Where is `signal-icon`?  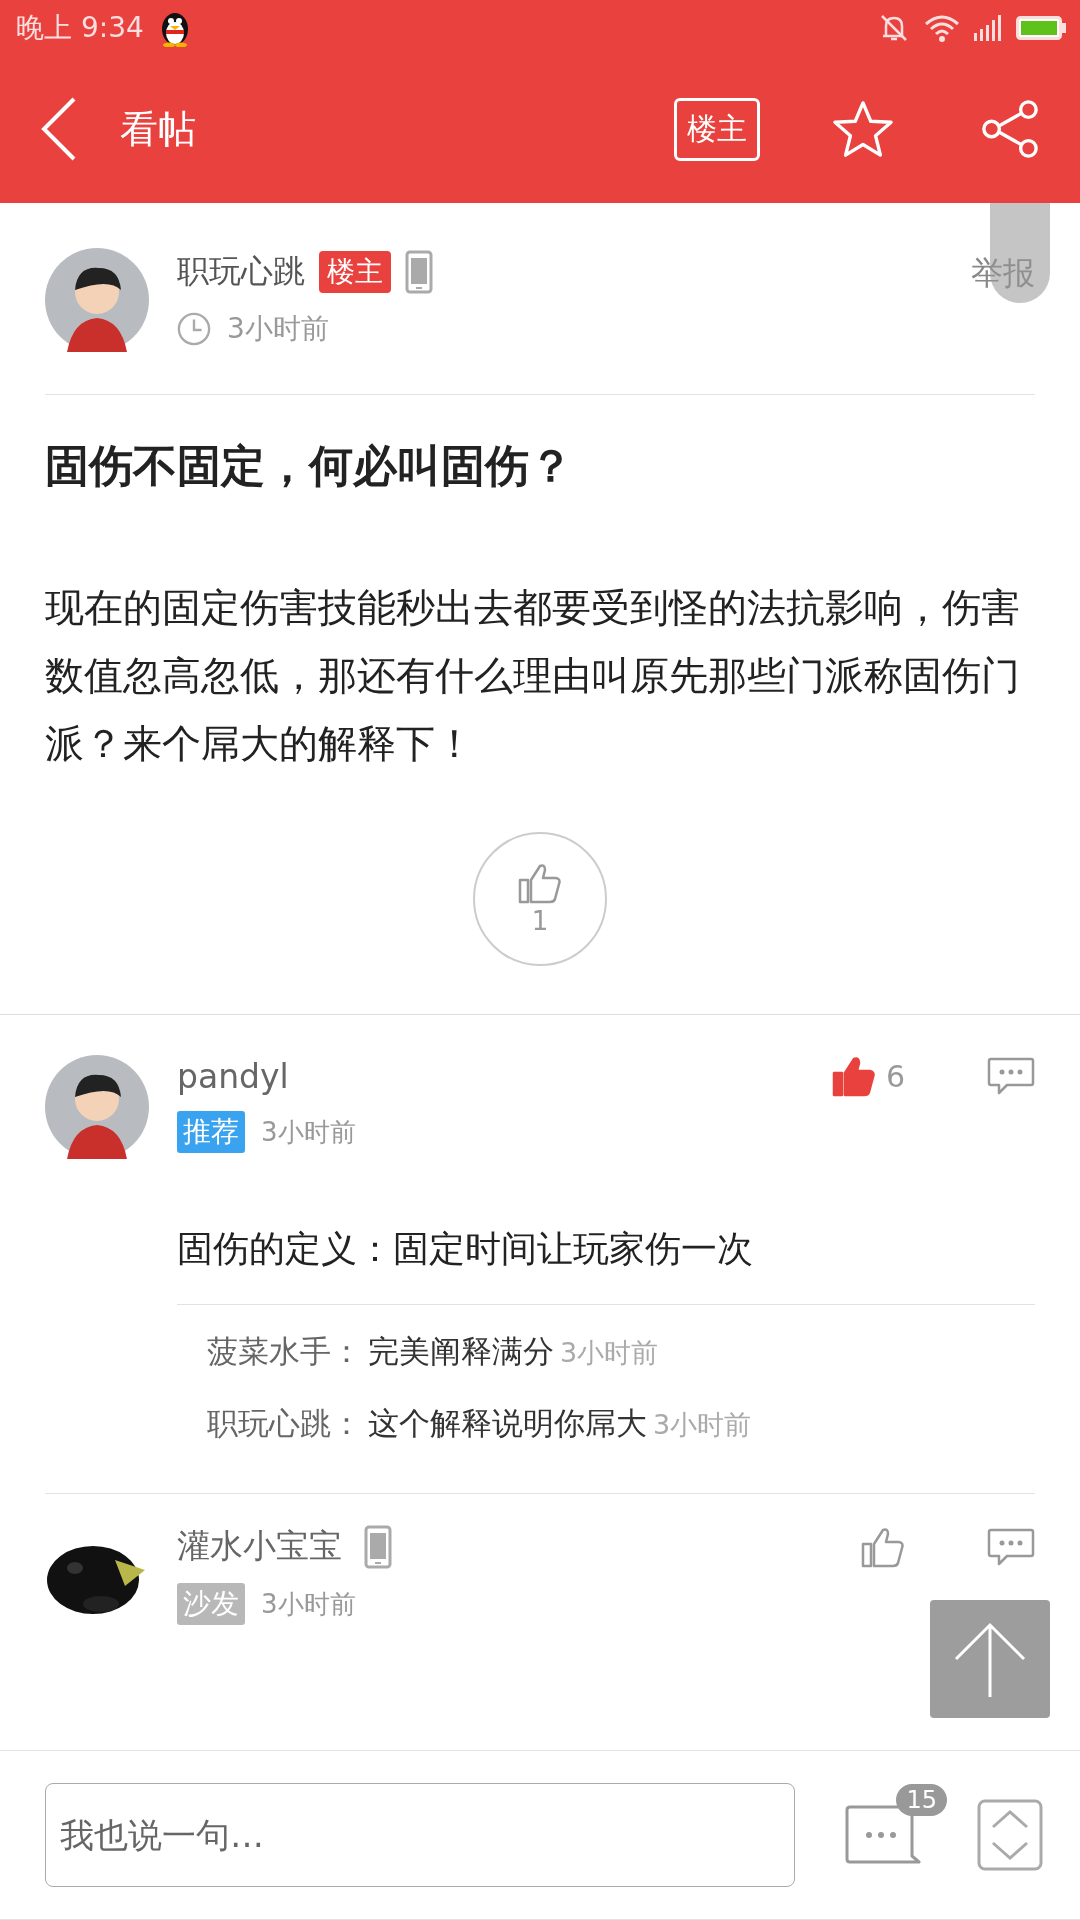
signal-icon is located at coordinates (988, 27).